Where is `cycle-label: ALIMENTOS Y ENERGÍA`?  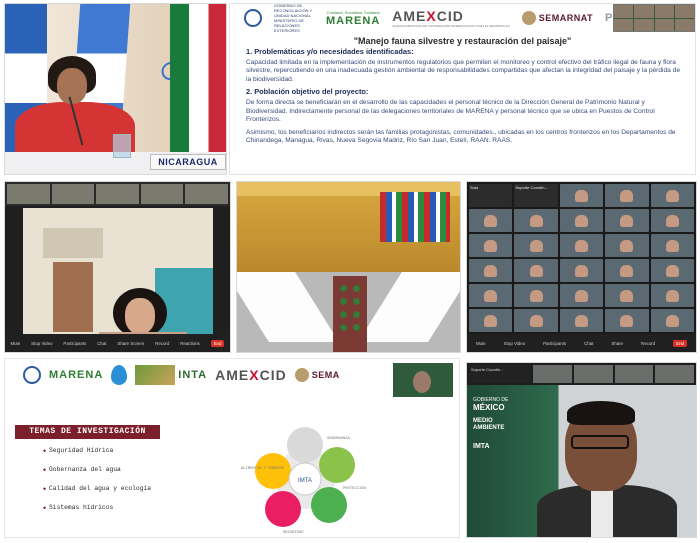 cycle-label: ALIMENTOS Y ENERGÍA is located at coordinates (263, 468).